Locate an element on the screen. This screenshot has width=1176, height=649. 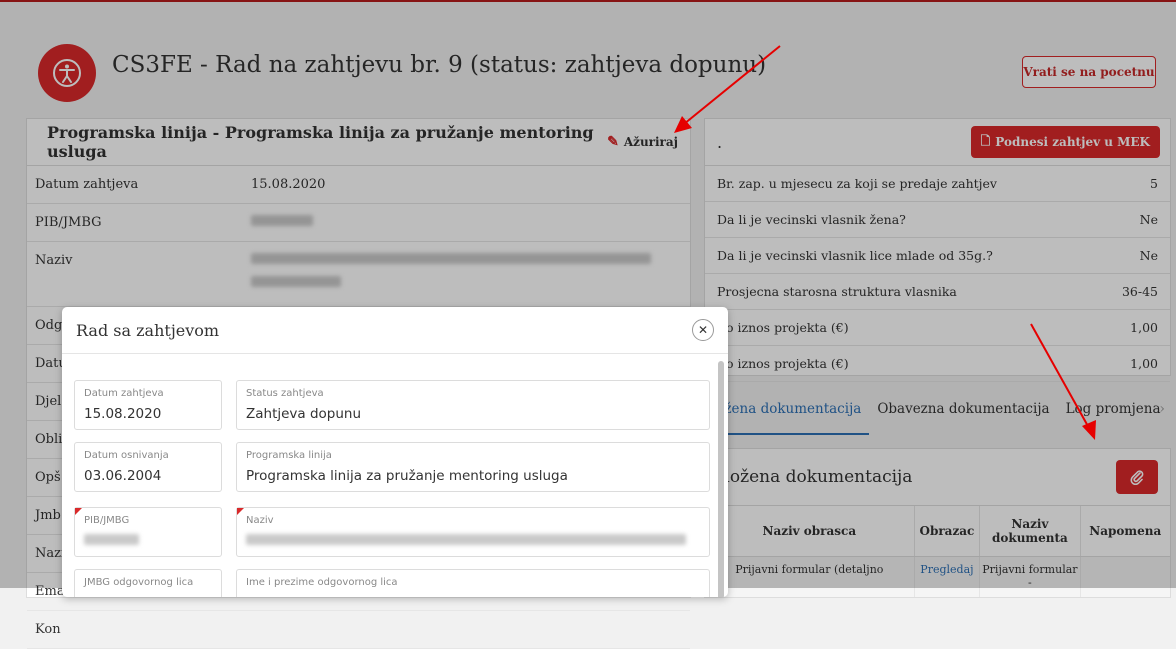
field-label: Status zahtjeva is located at coordinates (285, 393).